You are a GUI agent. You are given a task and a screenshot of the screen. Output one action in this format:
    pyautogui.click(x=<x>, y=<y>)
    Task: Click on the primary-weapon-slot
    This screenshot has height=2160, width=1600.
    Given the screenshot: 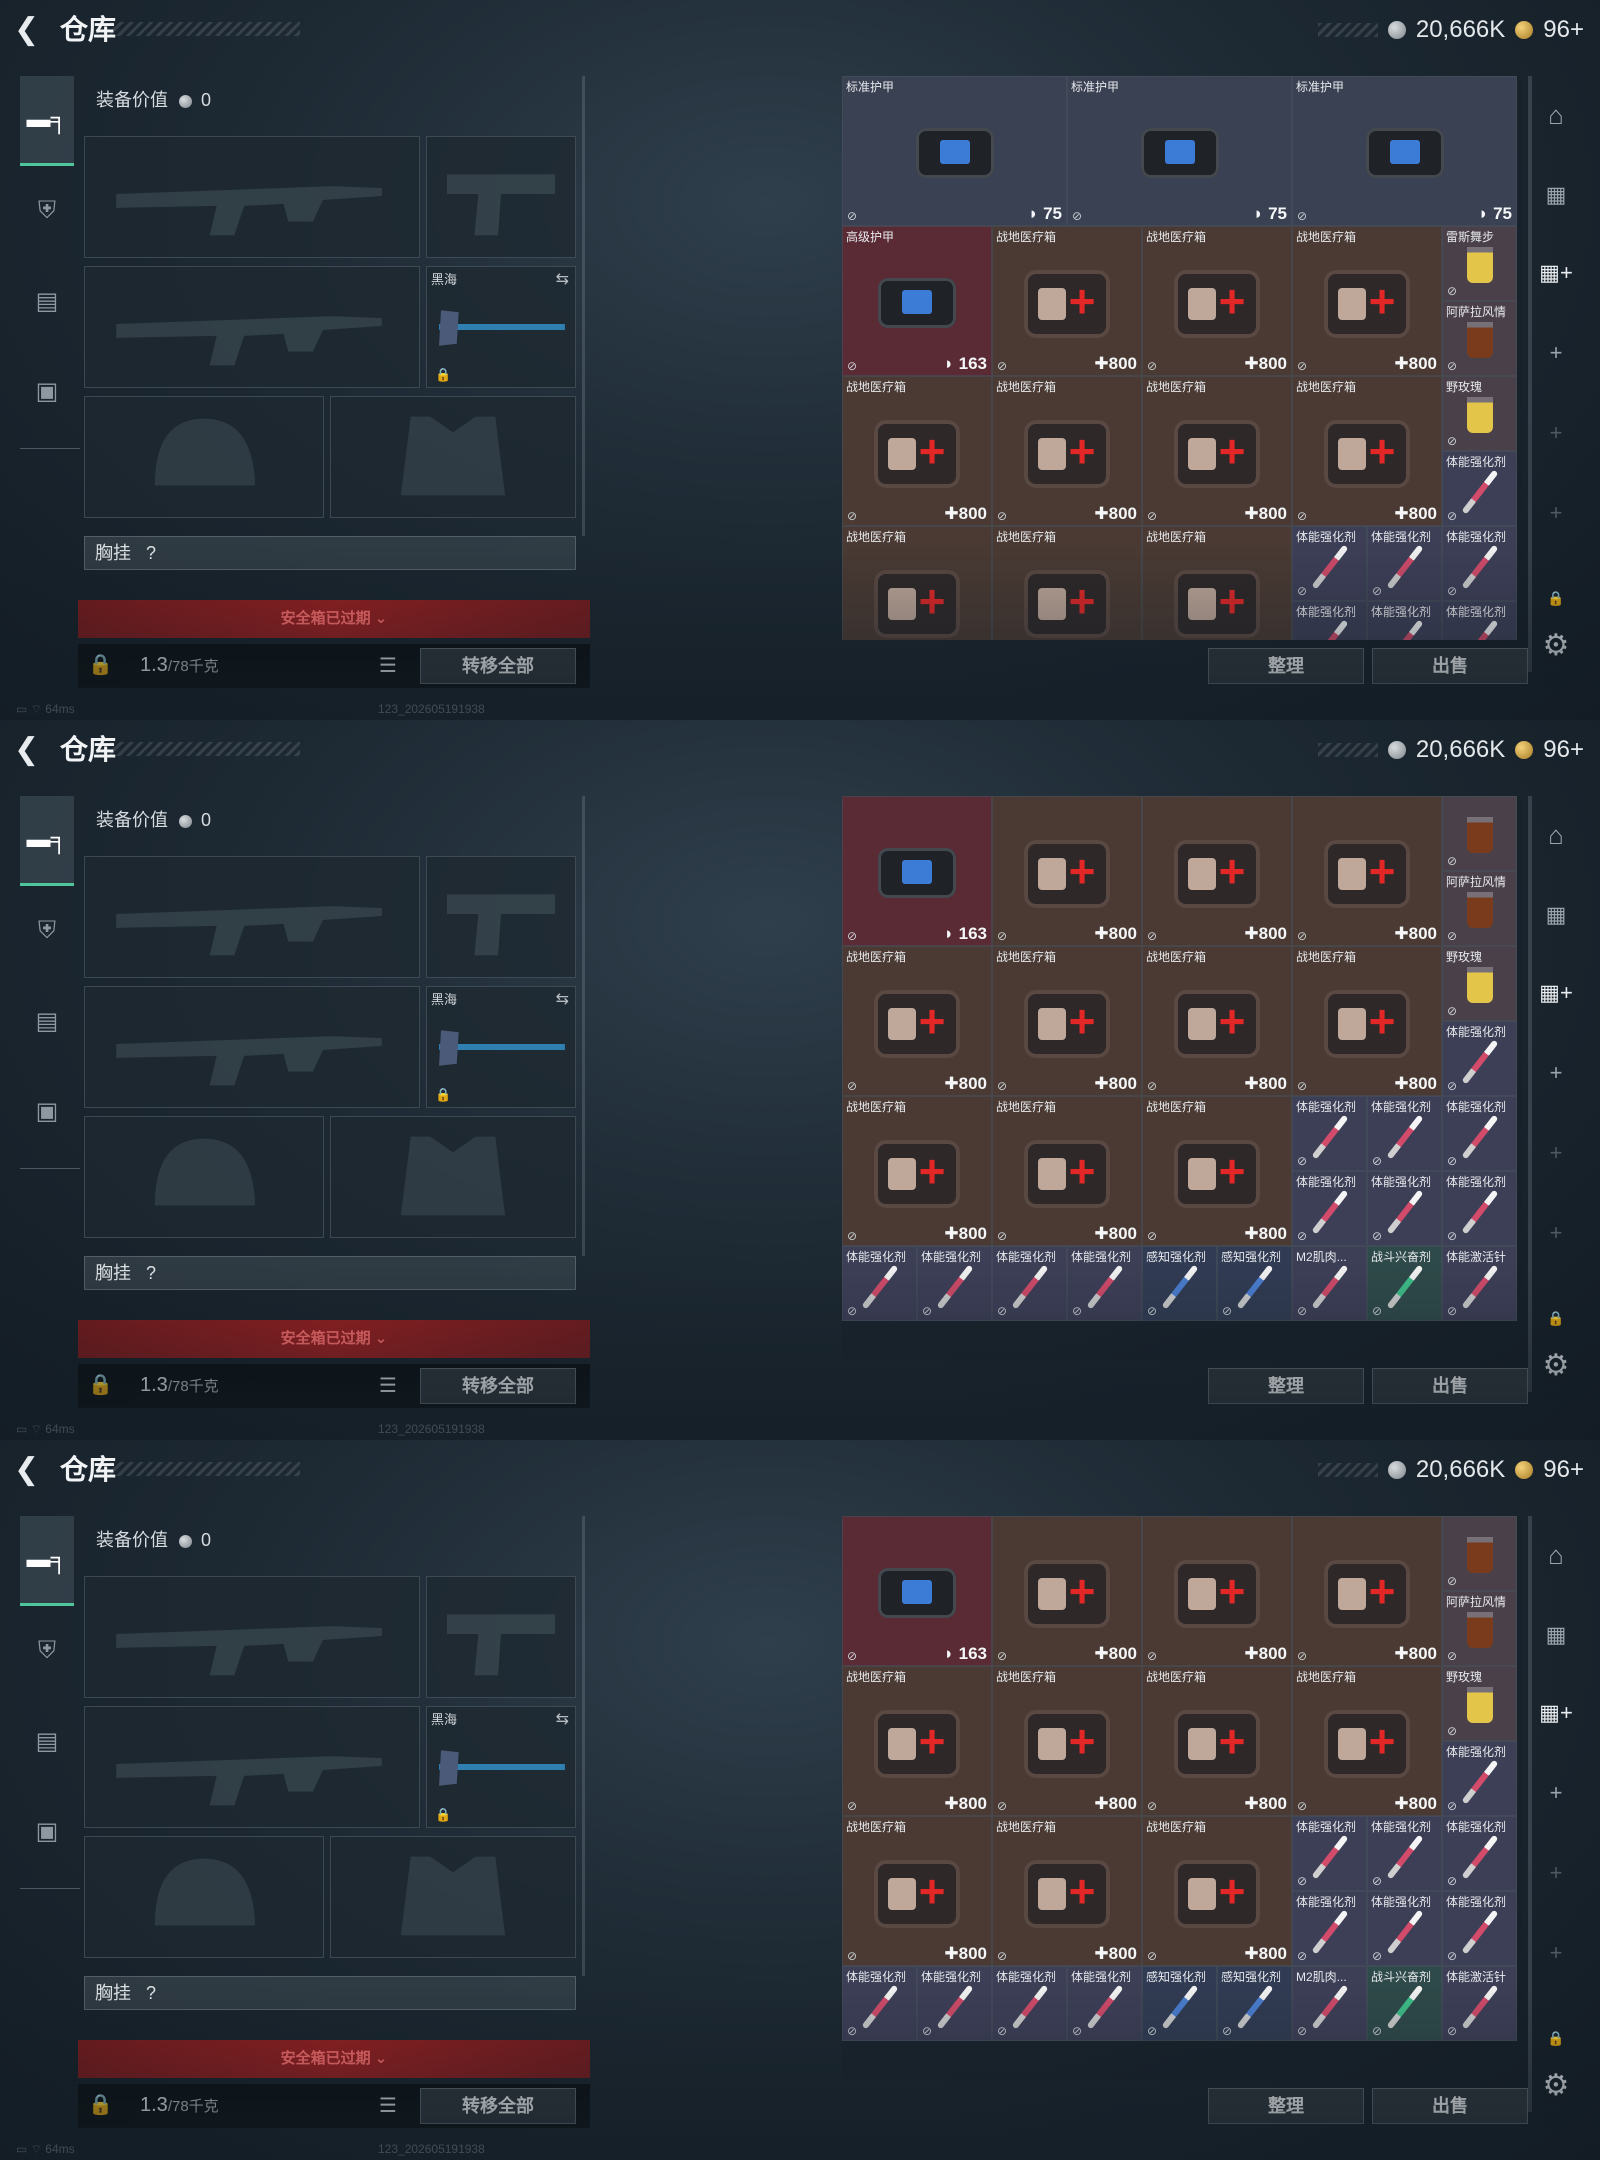 What is the action you would take?
    pyautogui.click(x=252, y=917)
    